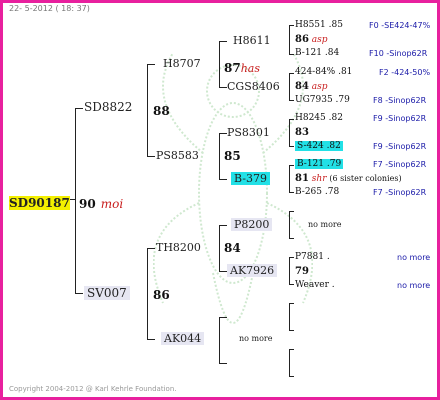  What do you see at coordinates (400, 164) in the screenshot?
I see `line-b121b: F7 -Sinop62R` at bounding box center [400, 164].